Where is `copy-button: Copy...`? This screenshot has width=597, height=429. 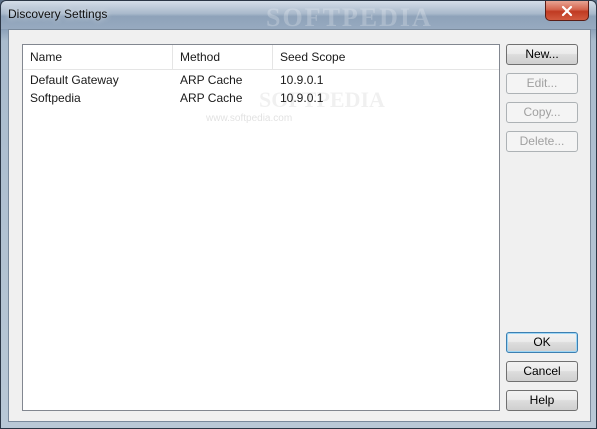 copy-button: Copy... is located at coordinates (542, 112).